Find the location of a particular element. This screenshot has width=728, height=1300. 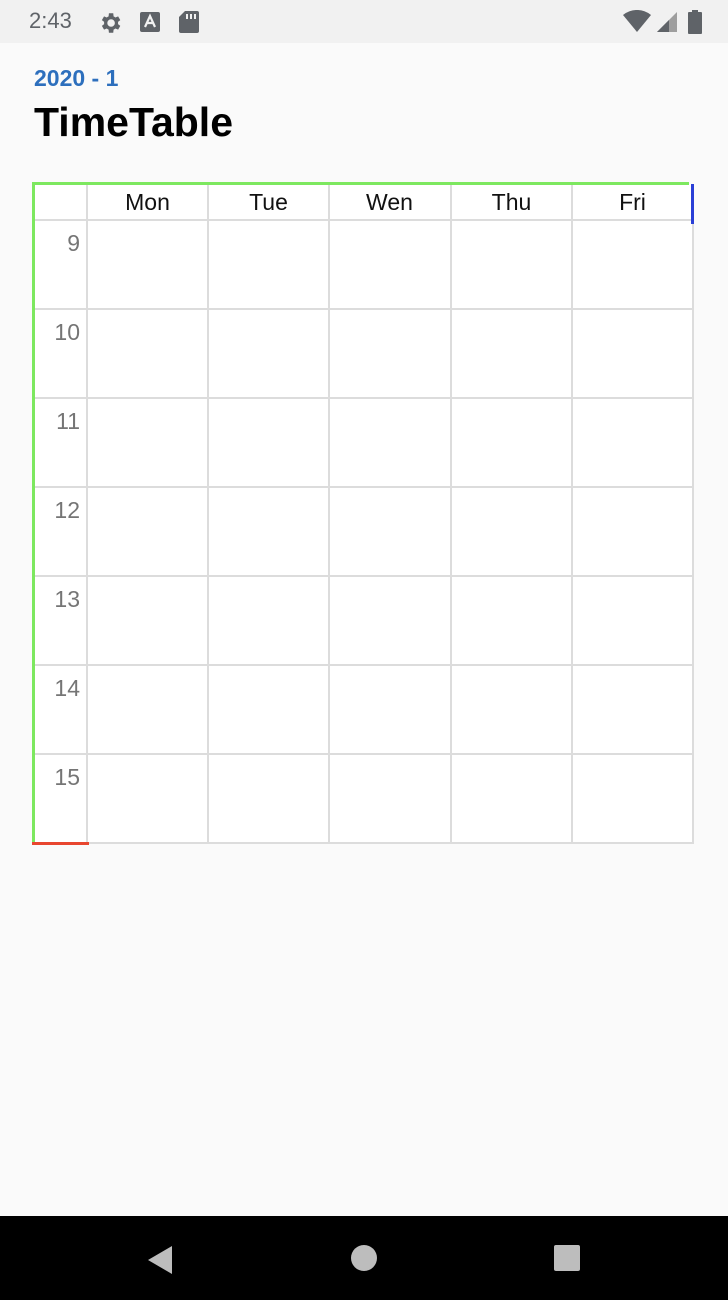

grid-border-right is located at coordinates (692, 204).